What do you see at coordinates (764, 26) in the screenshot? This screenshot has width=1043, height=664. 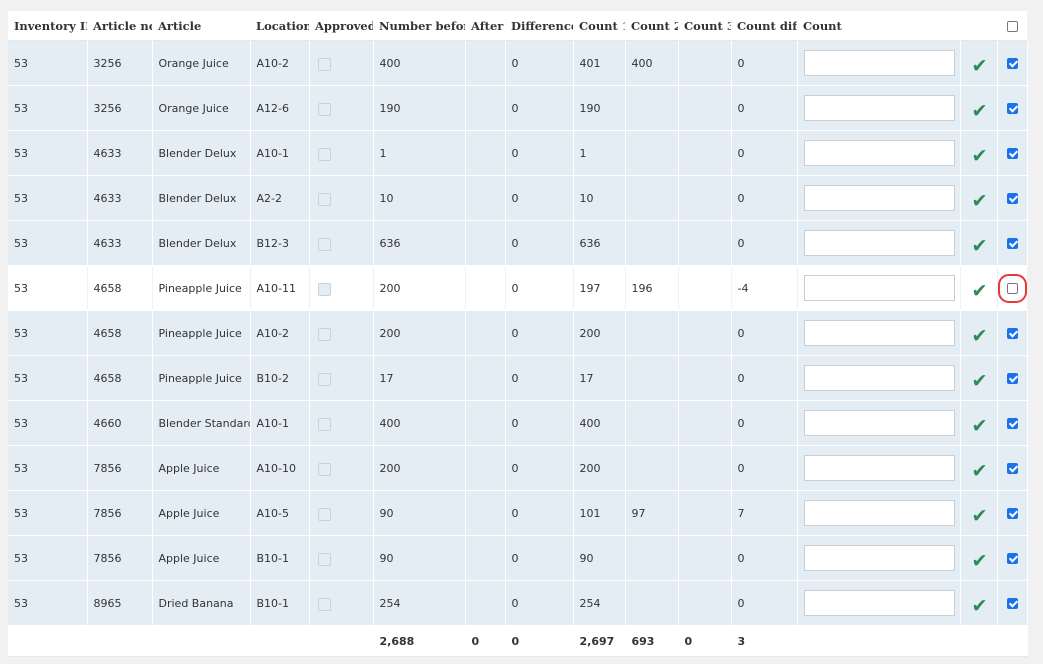 I see `col-count-diff: Count diff` at bounding box center [764, 26].